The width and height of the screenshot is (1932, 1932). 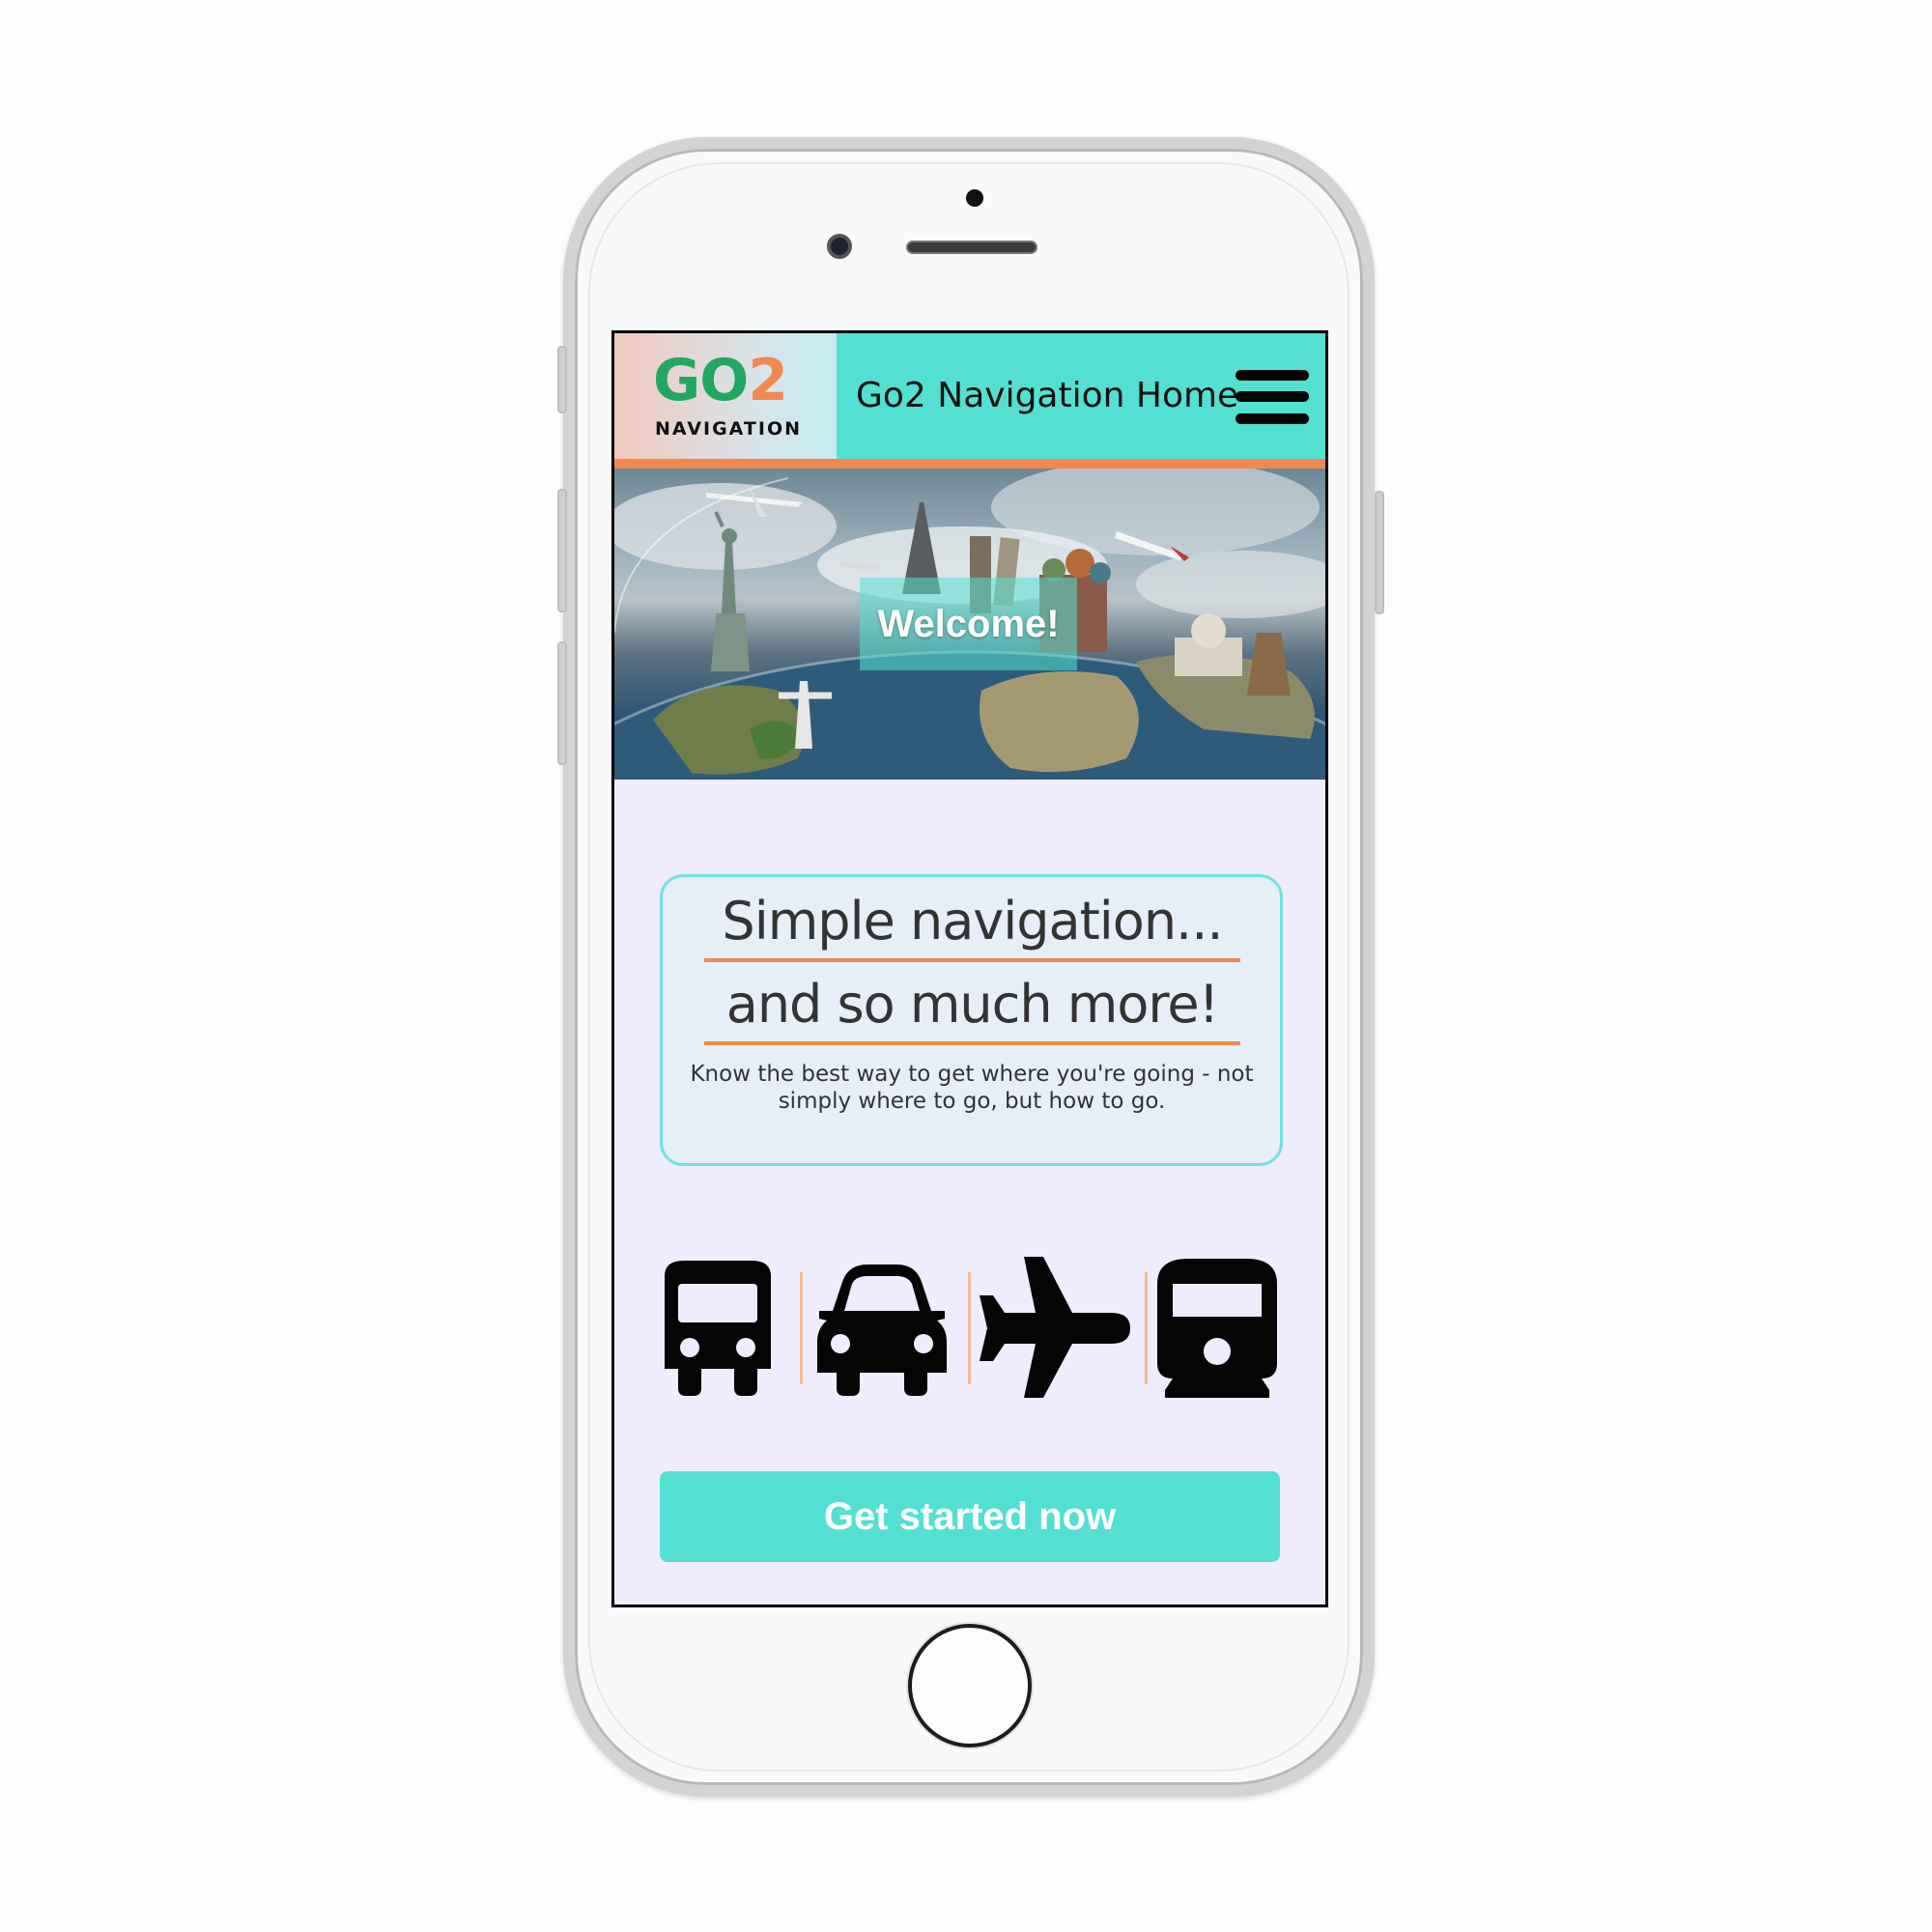 I want to click on front-camera, so click(x=839, y=246).